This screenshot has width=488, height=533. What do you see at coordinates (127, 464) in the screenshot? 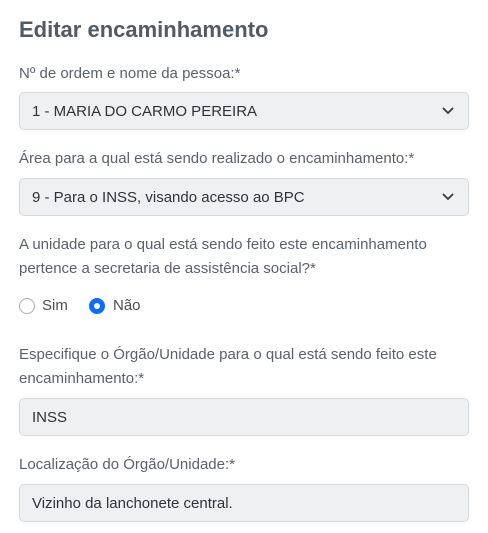
I see `location-label: Localização do Órgão/Unidade:*` at bounding box center [127, 464].